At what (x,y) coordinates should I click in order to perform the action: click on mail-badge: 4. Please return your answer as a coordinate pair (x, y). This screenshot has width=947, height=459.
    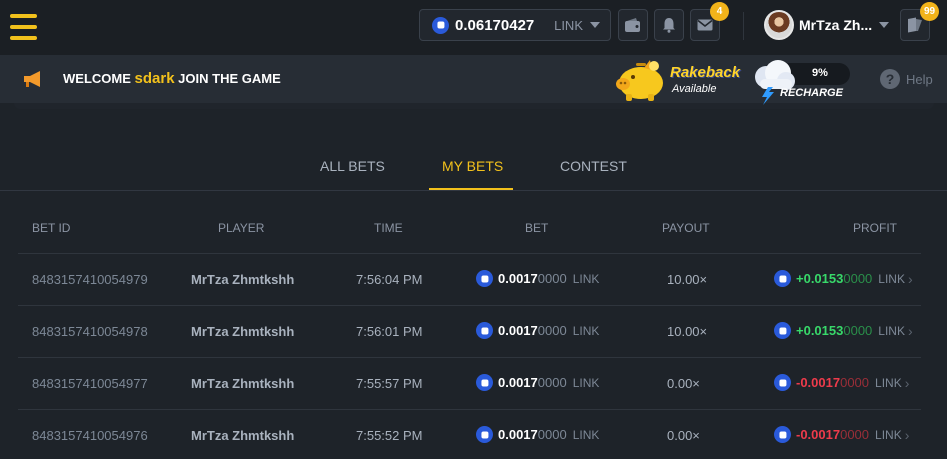
    Looking at the image, I should click on (719, 11).